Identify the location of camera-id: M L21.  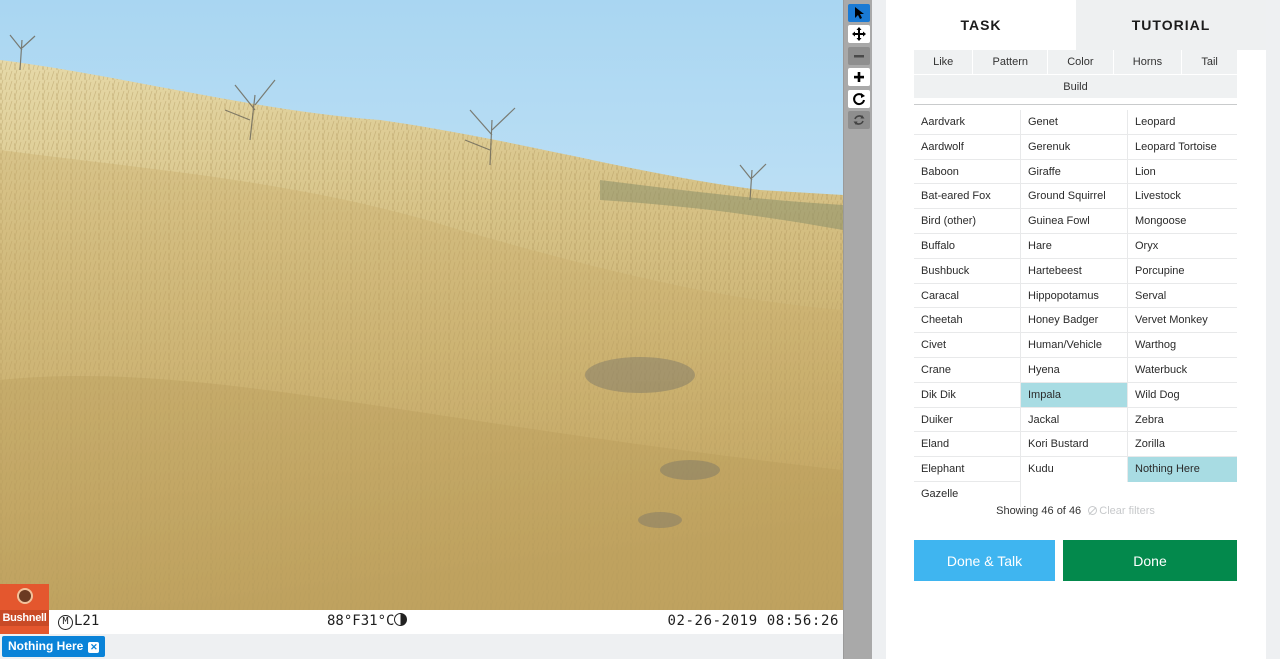
(78, 621).